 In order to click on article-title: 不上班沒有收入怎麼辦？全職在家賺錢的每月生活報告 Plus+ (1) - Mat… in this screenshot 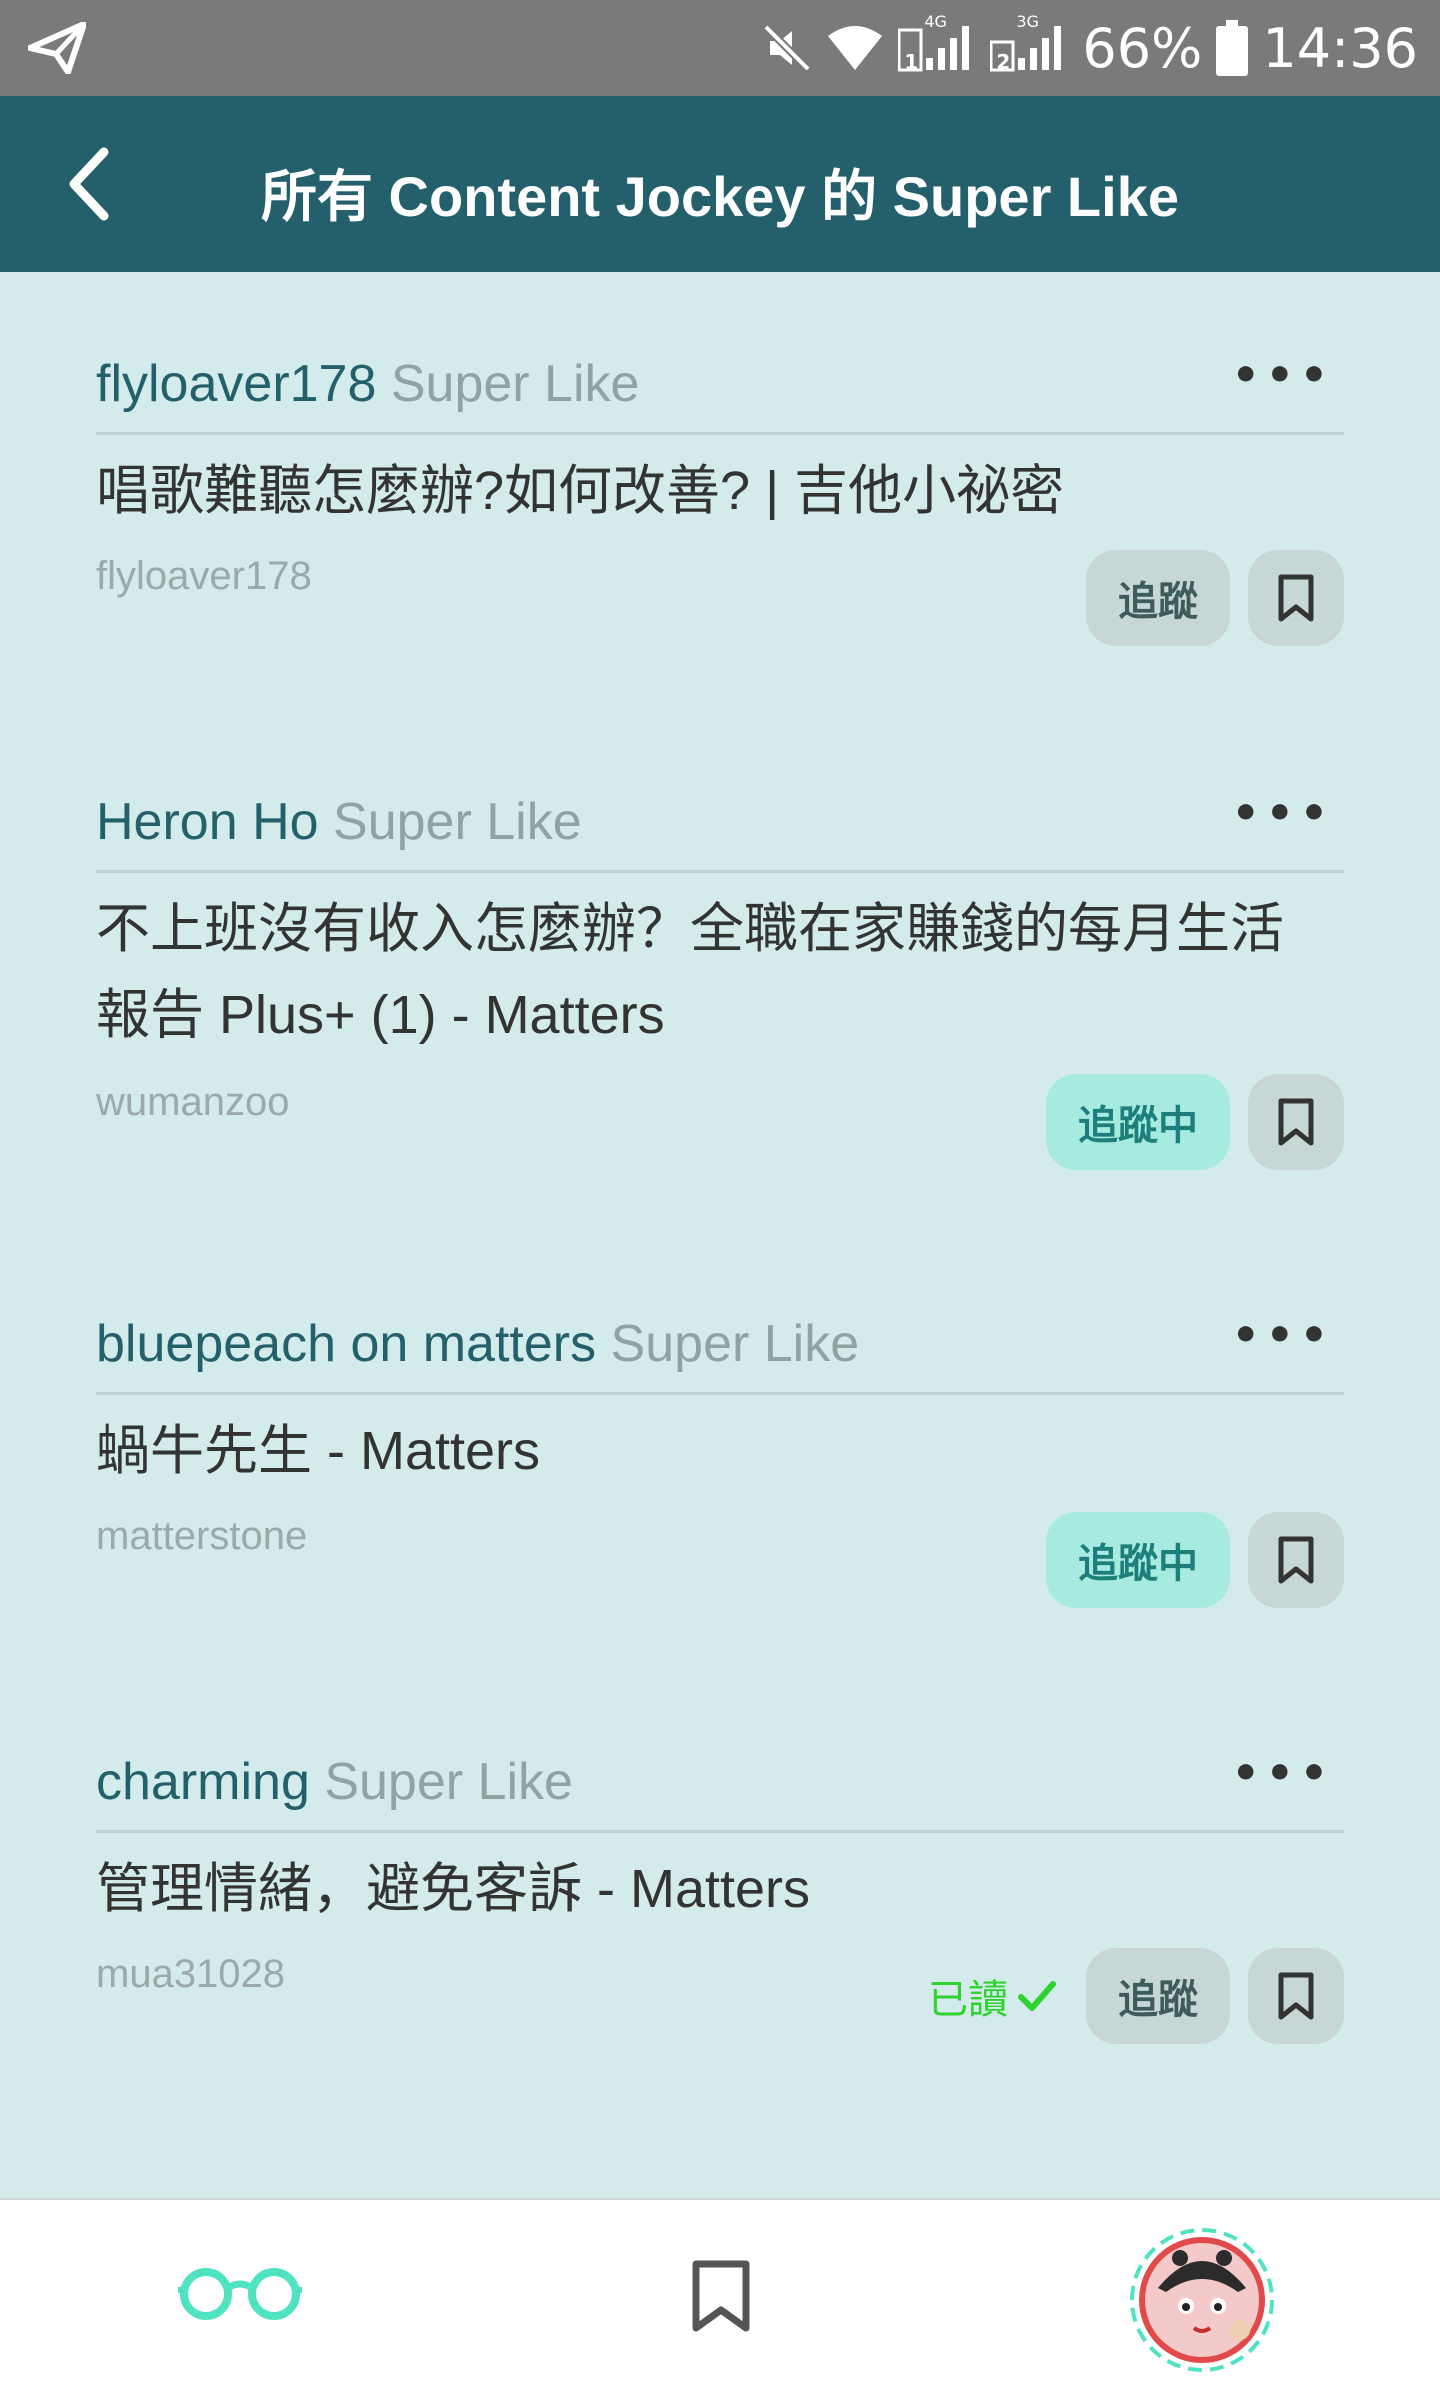, I will do `click(696, 972)`.